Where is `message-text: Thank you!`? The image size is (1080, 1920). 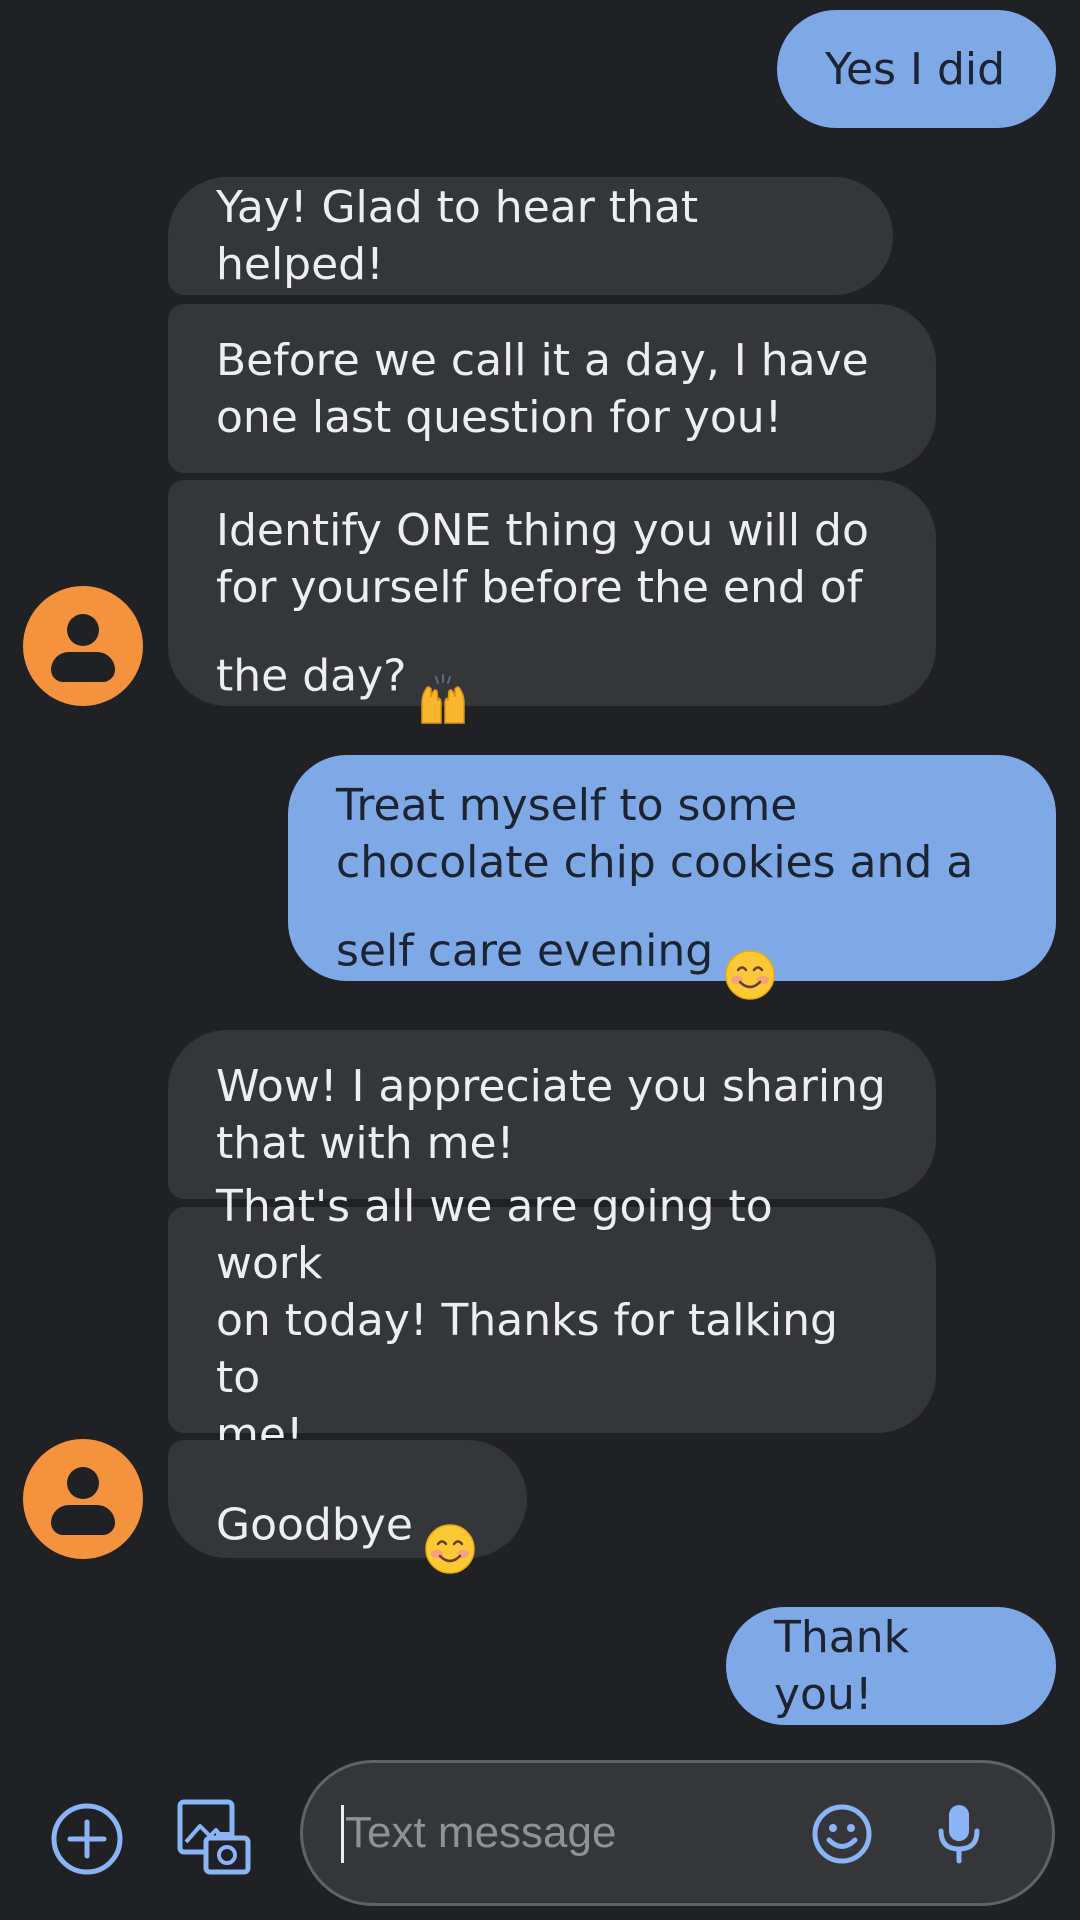 message-text: Thank you! is located at coordinates (842, 1666).